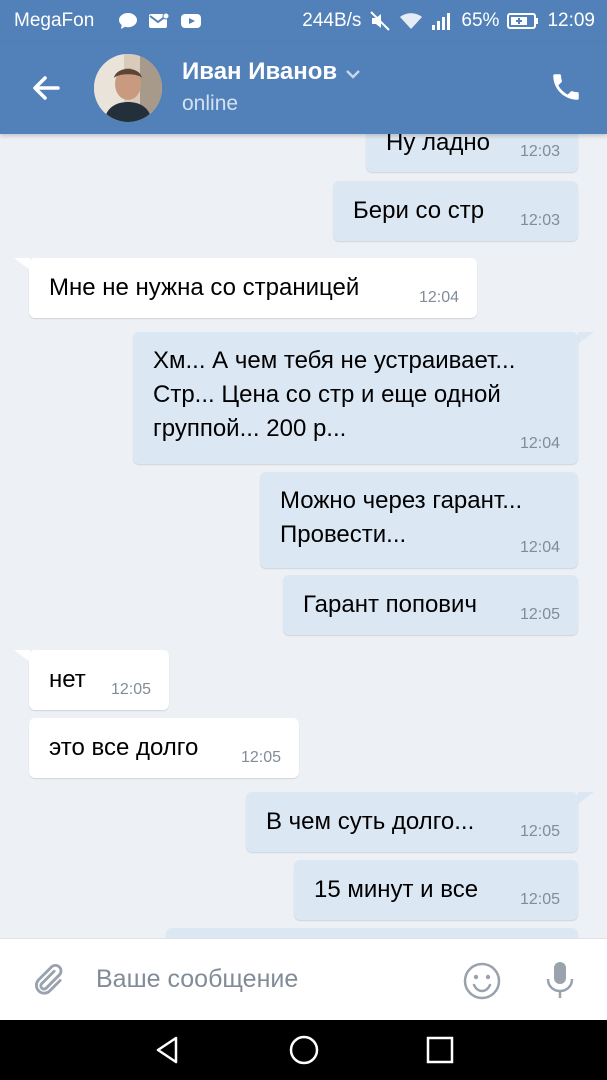 The width and height of the screenshot is (607, 1080). I want to click on message-bubble-outgoing: Гарант попович 12:05, so click(430, 605).